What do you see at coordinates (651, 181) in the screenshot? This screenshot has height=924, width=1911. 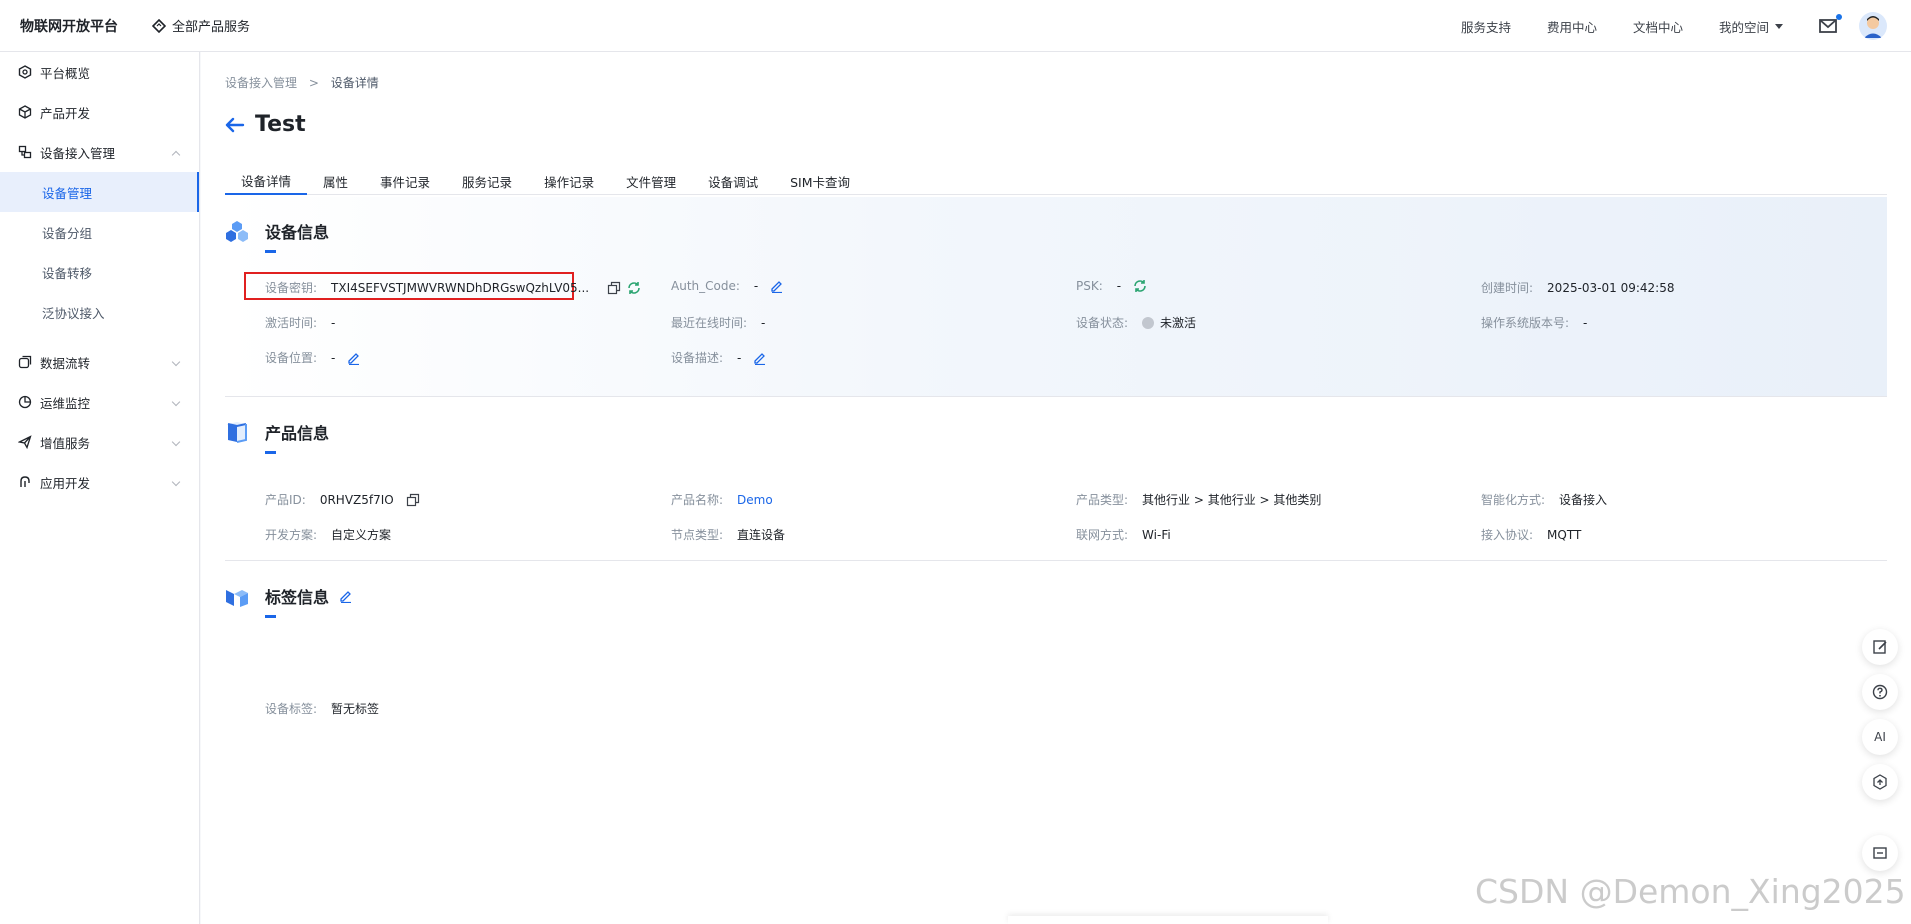 I see `tab-file-management: 文件管理` at bounding box center [651, 181].